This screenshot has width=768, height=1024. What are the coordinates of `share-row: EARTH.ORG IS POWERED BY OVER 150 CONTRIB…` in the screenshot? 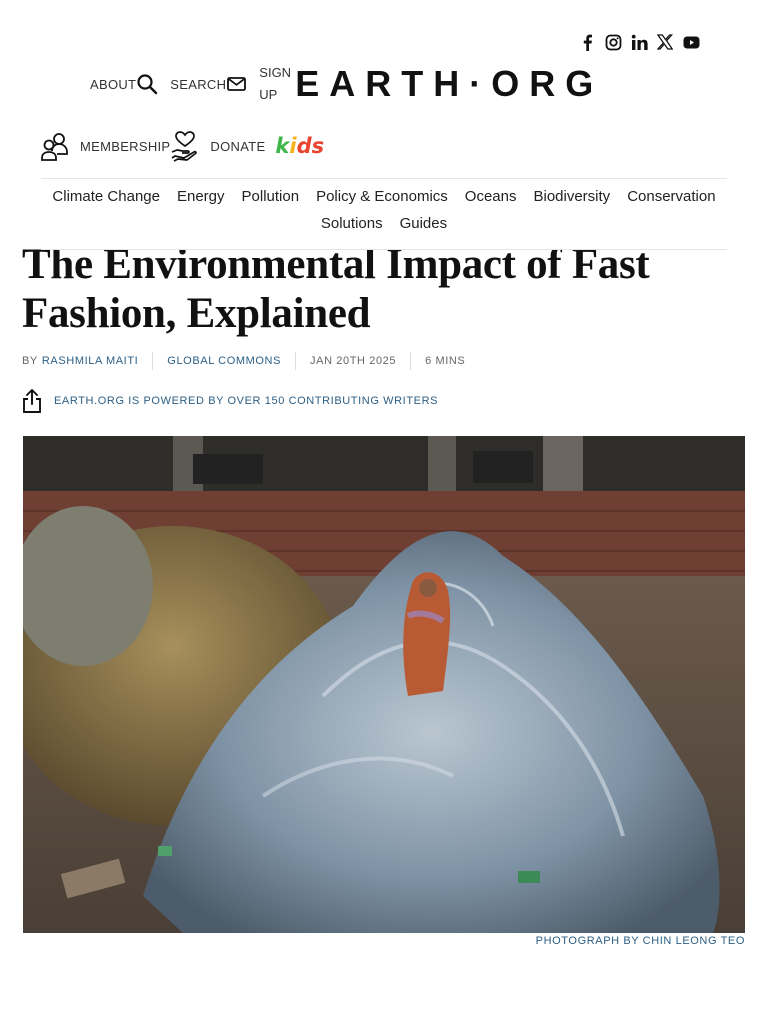 It's located at (230, 401).